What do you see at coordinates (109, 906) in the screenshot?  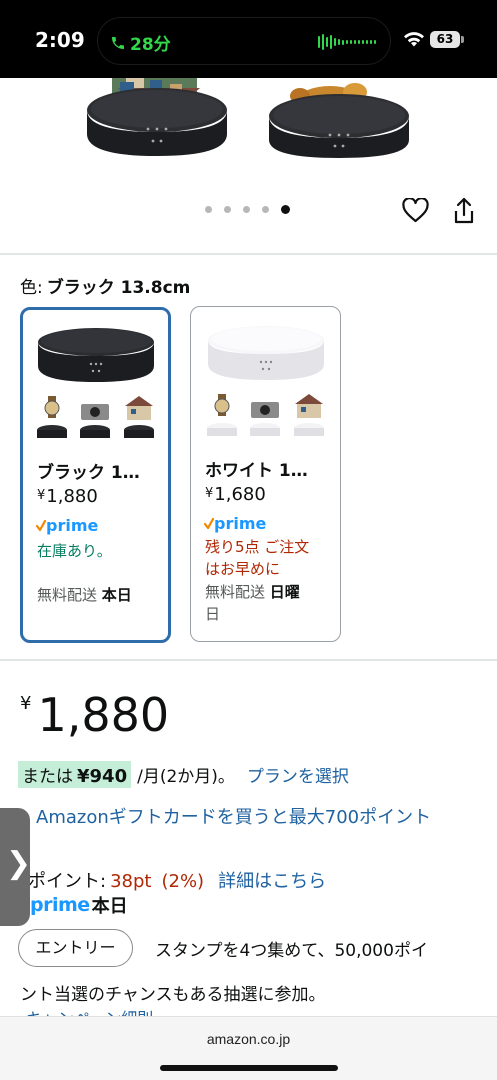 I see `prime-delivery-day: 本日` at bounding box center [109, 906].